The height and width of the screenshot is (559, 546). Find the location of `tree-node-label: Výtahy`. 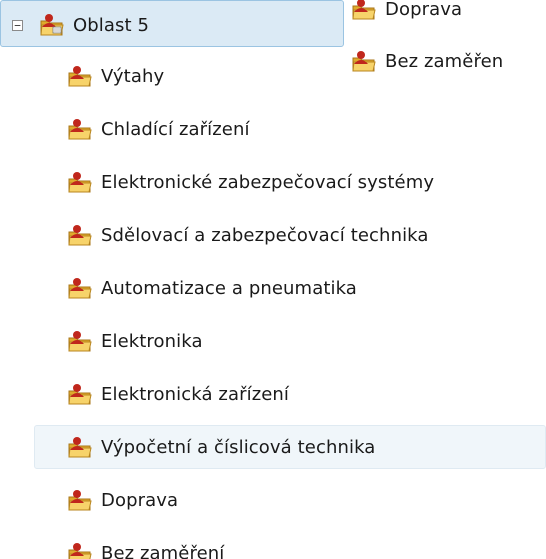

tree-node-label: Výtahy is located at coordinates (133, 76).